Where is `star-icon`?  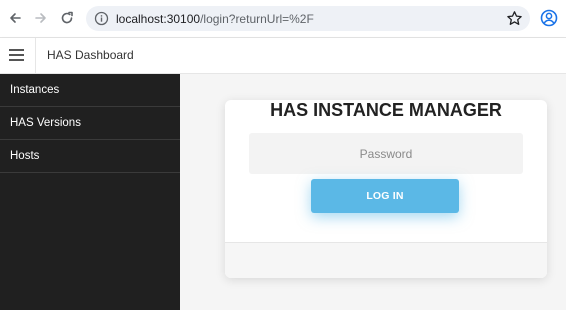
star-icon is located at coordinates (514, 18).